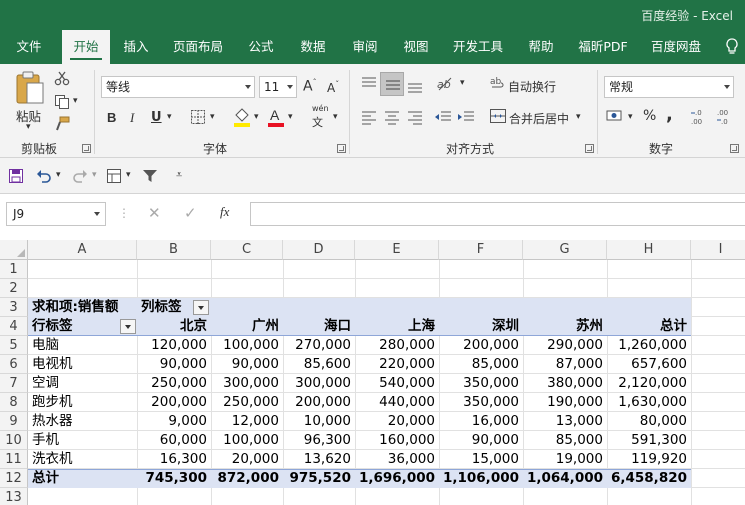 The image size is (745, 505). Describe the element at coordinates (52, 421) in the screenshot. I see `pivot-row-label-cell: 热水器` at that location.